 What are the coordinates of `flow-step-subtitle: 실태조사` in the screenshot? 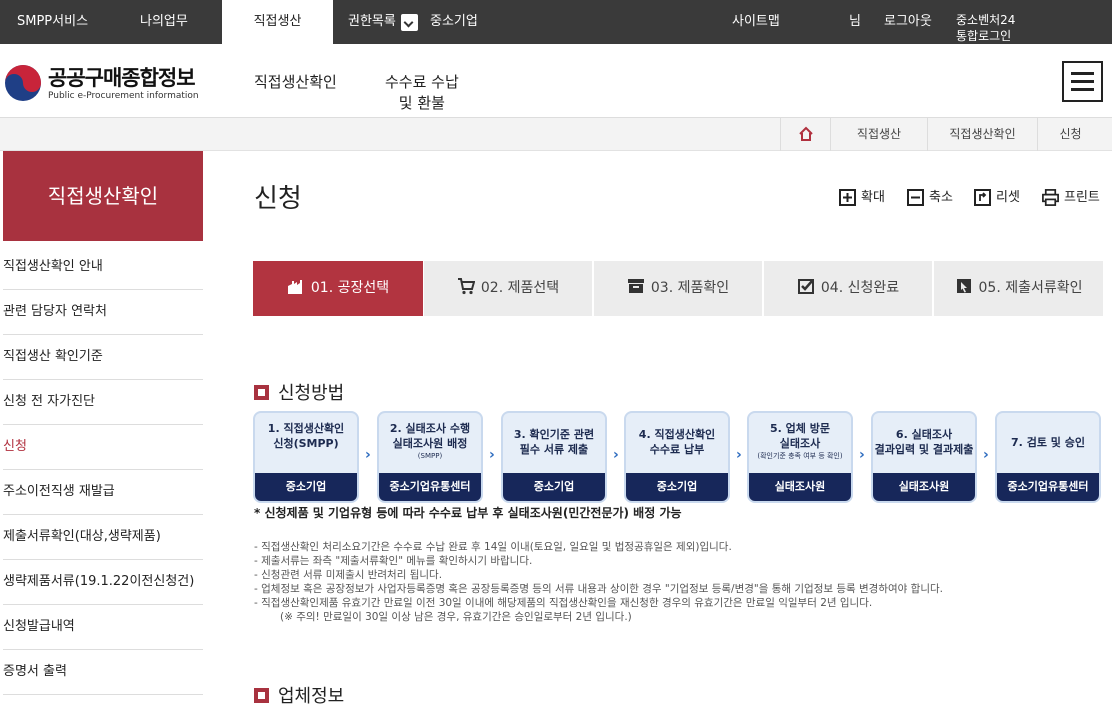 It's located at (800, 443).